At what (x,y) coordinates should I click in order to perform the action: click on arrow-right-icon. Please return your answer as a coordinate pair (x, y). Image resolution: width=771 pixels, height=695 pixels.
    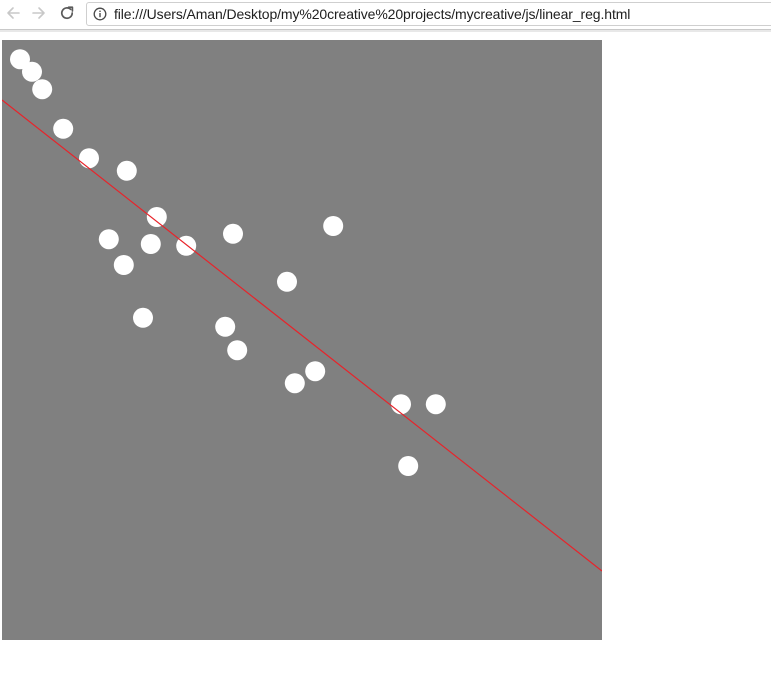
    Looking at the image, I should click on (38, 13).